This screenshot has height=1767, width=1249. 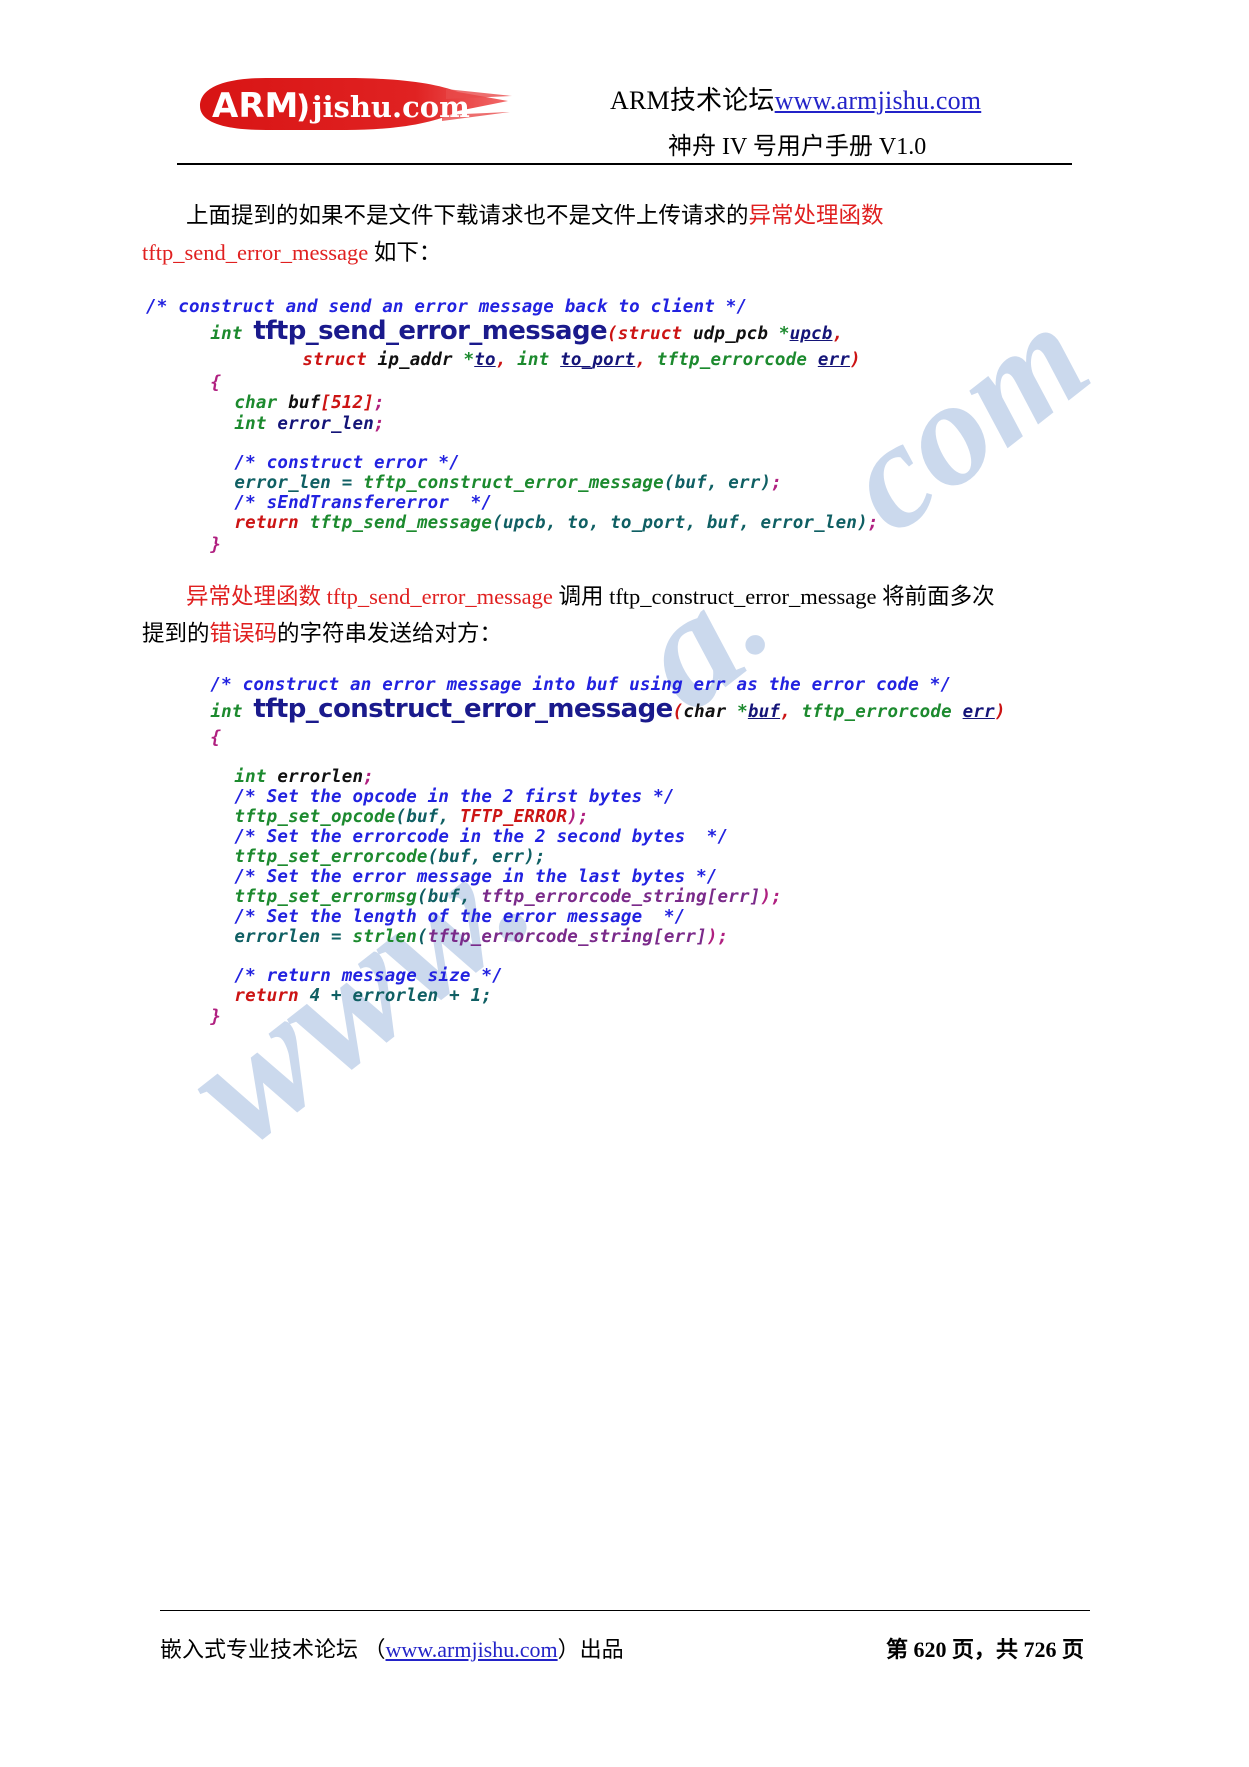 I want to click on para1-text-b: 如下：, so click(x=405, y=252).